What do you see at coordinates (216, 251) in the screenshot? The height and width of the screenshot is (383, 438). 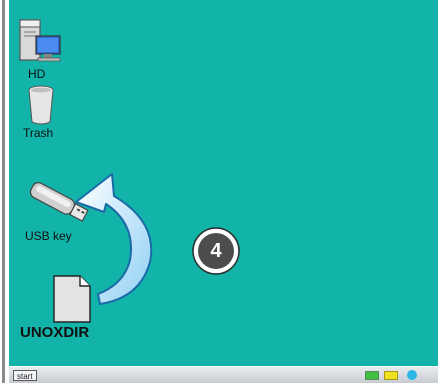 I see `step-number: 4` at bounding box center [216, 251].